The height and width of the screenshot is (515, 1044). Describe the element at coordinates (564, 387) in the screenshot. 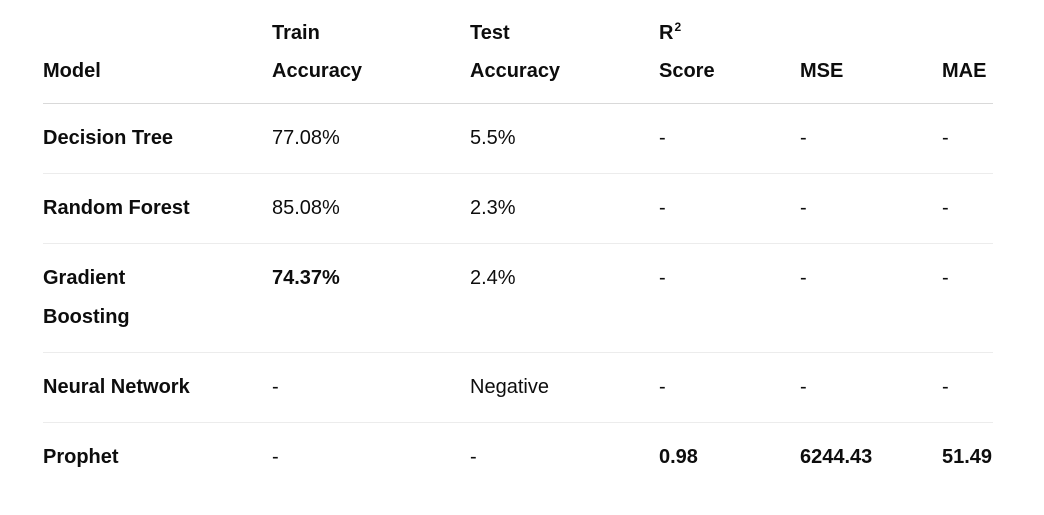

I see `cell-test-accuracy: Negative` at that location.